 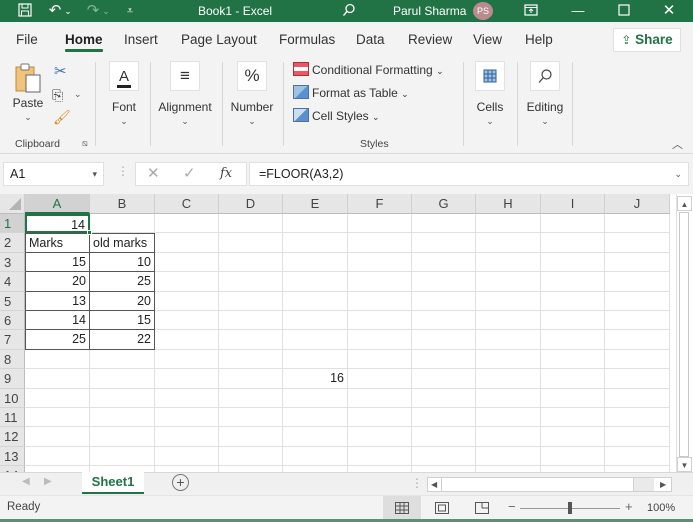 I want to click on column-header-f: F, so click(x=380, y=204).